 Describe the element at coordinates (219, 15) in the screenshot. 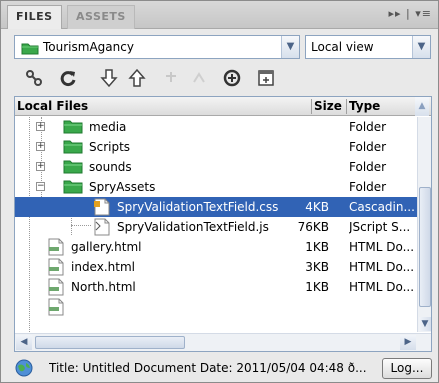

I see `panel-tab-bar: FILES ASSETS ▸▸ | ▾≡` at that location.